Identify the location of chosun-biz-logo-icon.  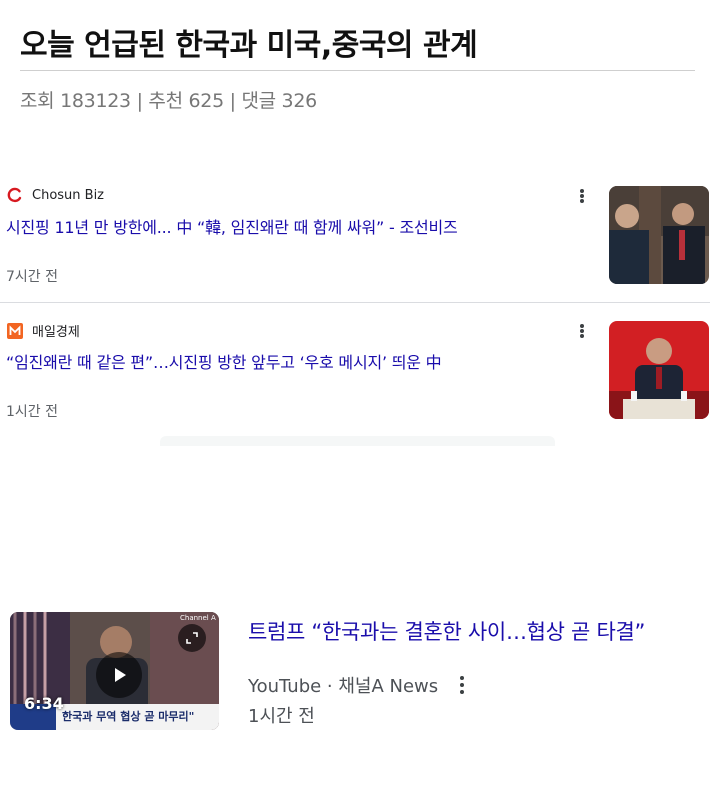
(15, 195).